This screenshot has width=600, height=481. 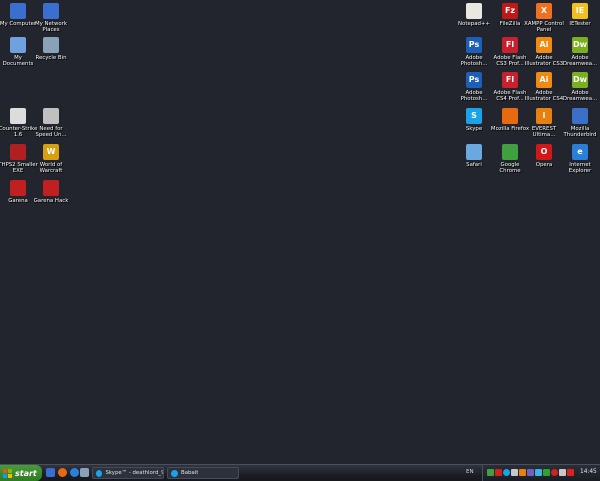 What do you see at coordinates (546, 472) in the screenshot?
I see `tray-update-icon` at bounding box center [546, 472].